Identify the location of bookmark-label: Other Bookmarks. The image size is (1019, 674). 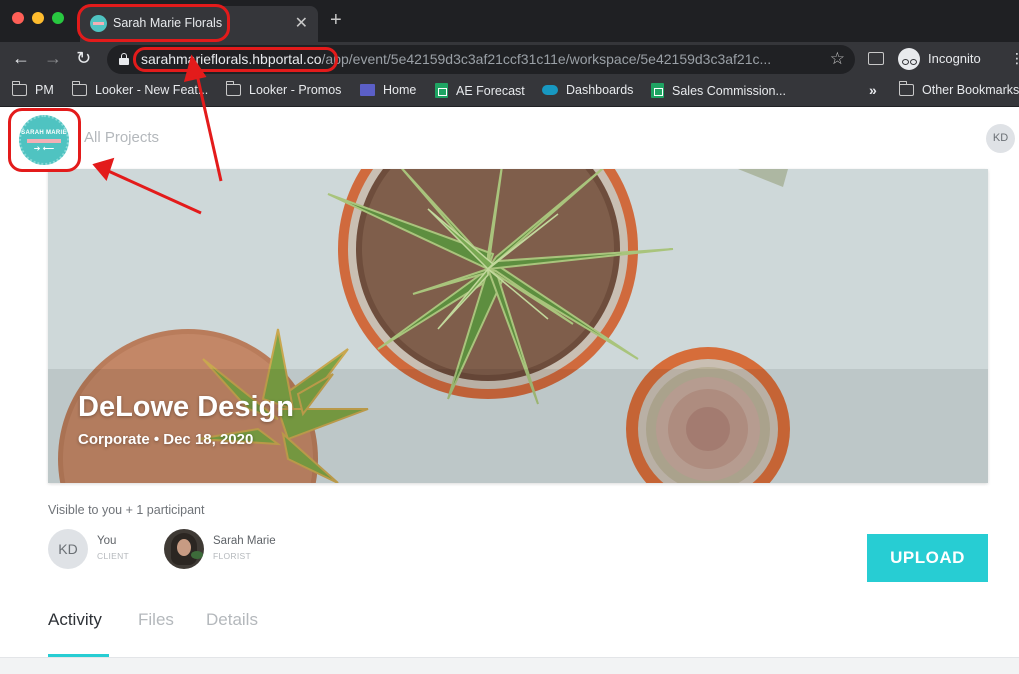
(970, 90).